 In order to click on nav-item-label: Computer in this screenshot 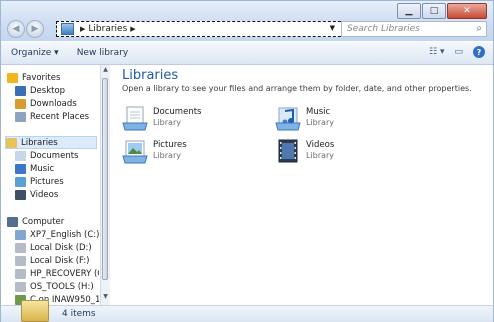, I will do `click(43, 221)`.